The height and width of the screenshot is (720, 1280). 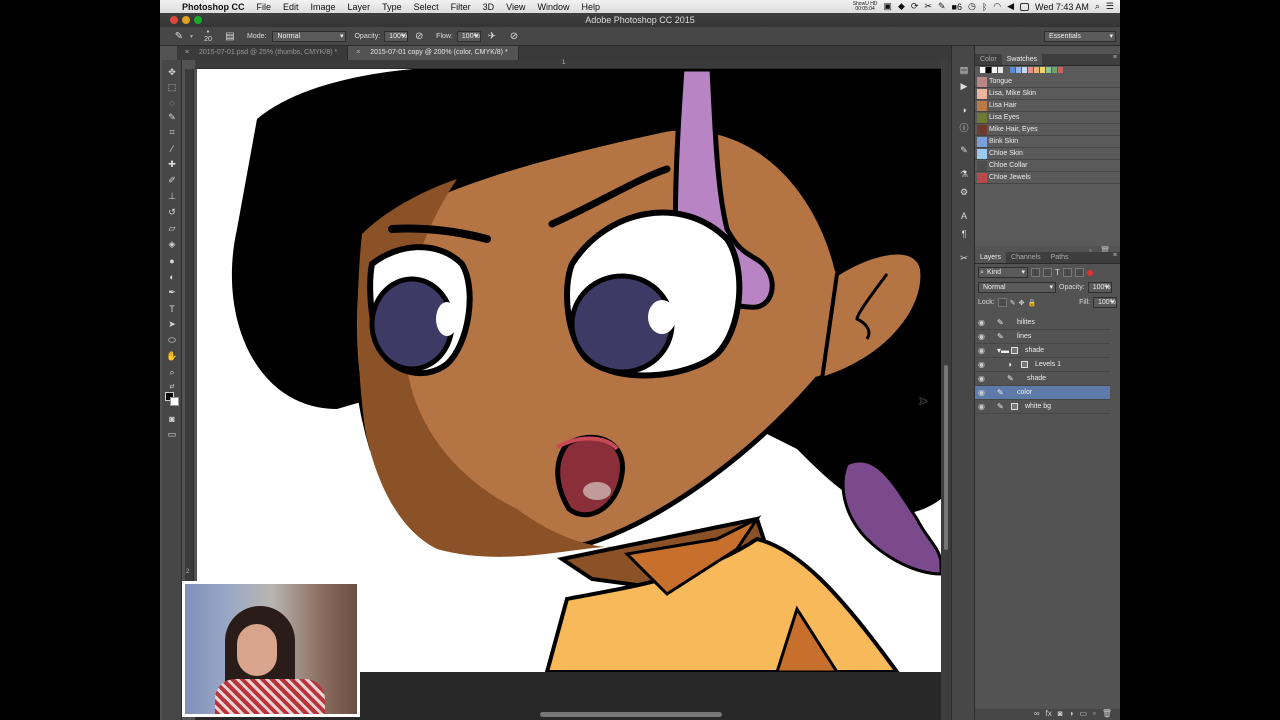 I want to click on menu-app-name: Photoshop CC, so click(x=213, y=7).